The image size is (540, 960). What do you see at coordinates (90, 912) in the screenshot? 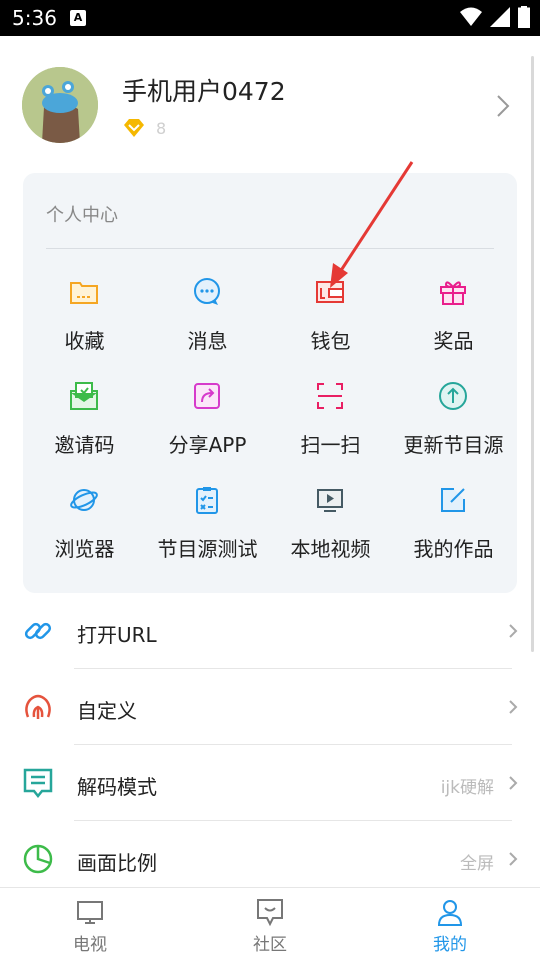
I see `tv-icon` at bounding box center [90, 912].